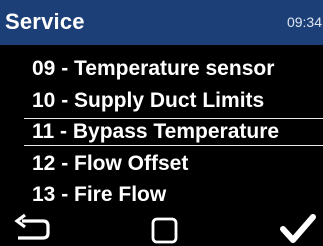 The image size is (323, 246). I want to click on menu-item-label: 11 - Bypass Temperature, so click(156, 131).